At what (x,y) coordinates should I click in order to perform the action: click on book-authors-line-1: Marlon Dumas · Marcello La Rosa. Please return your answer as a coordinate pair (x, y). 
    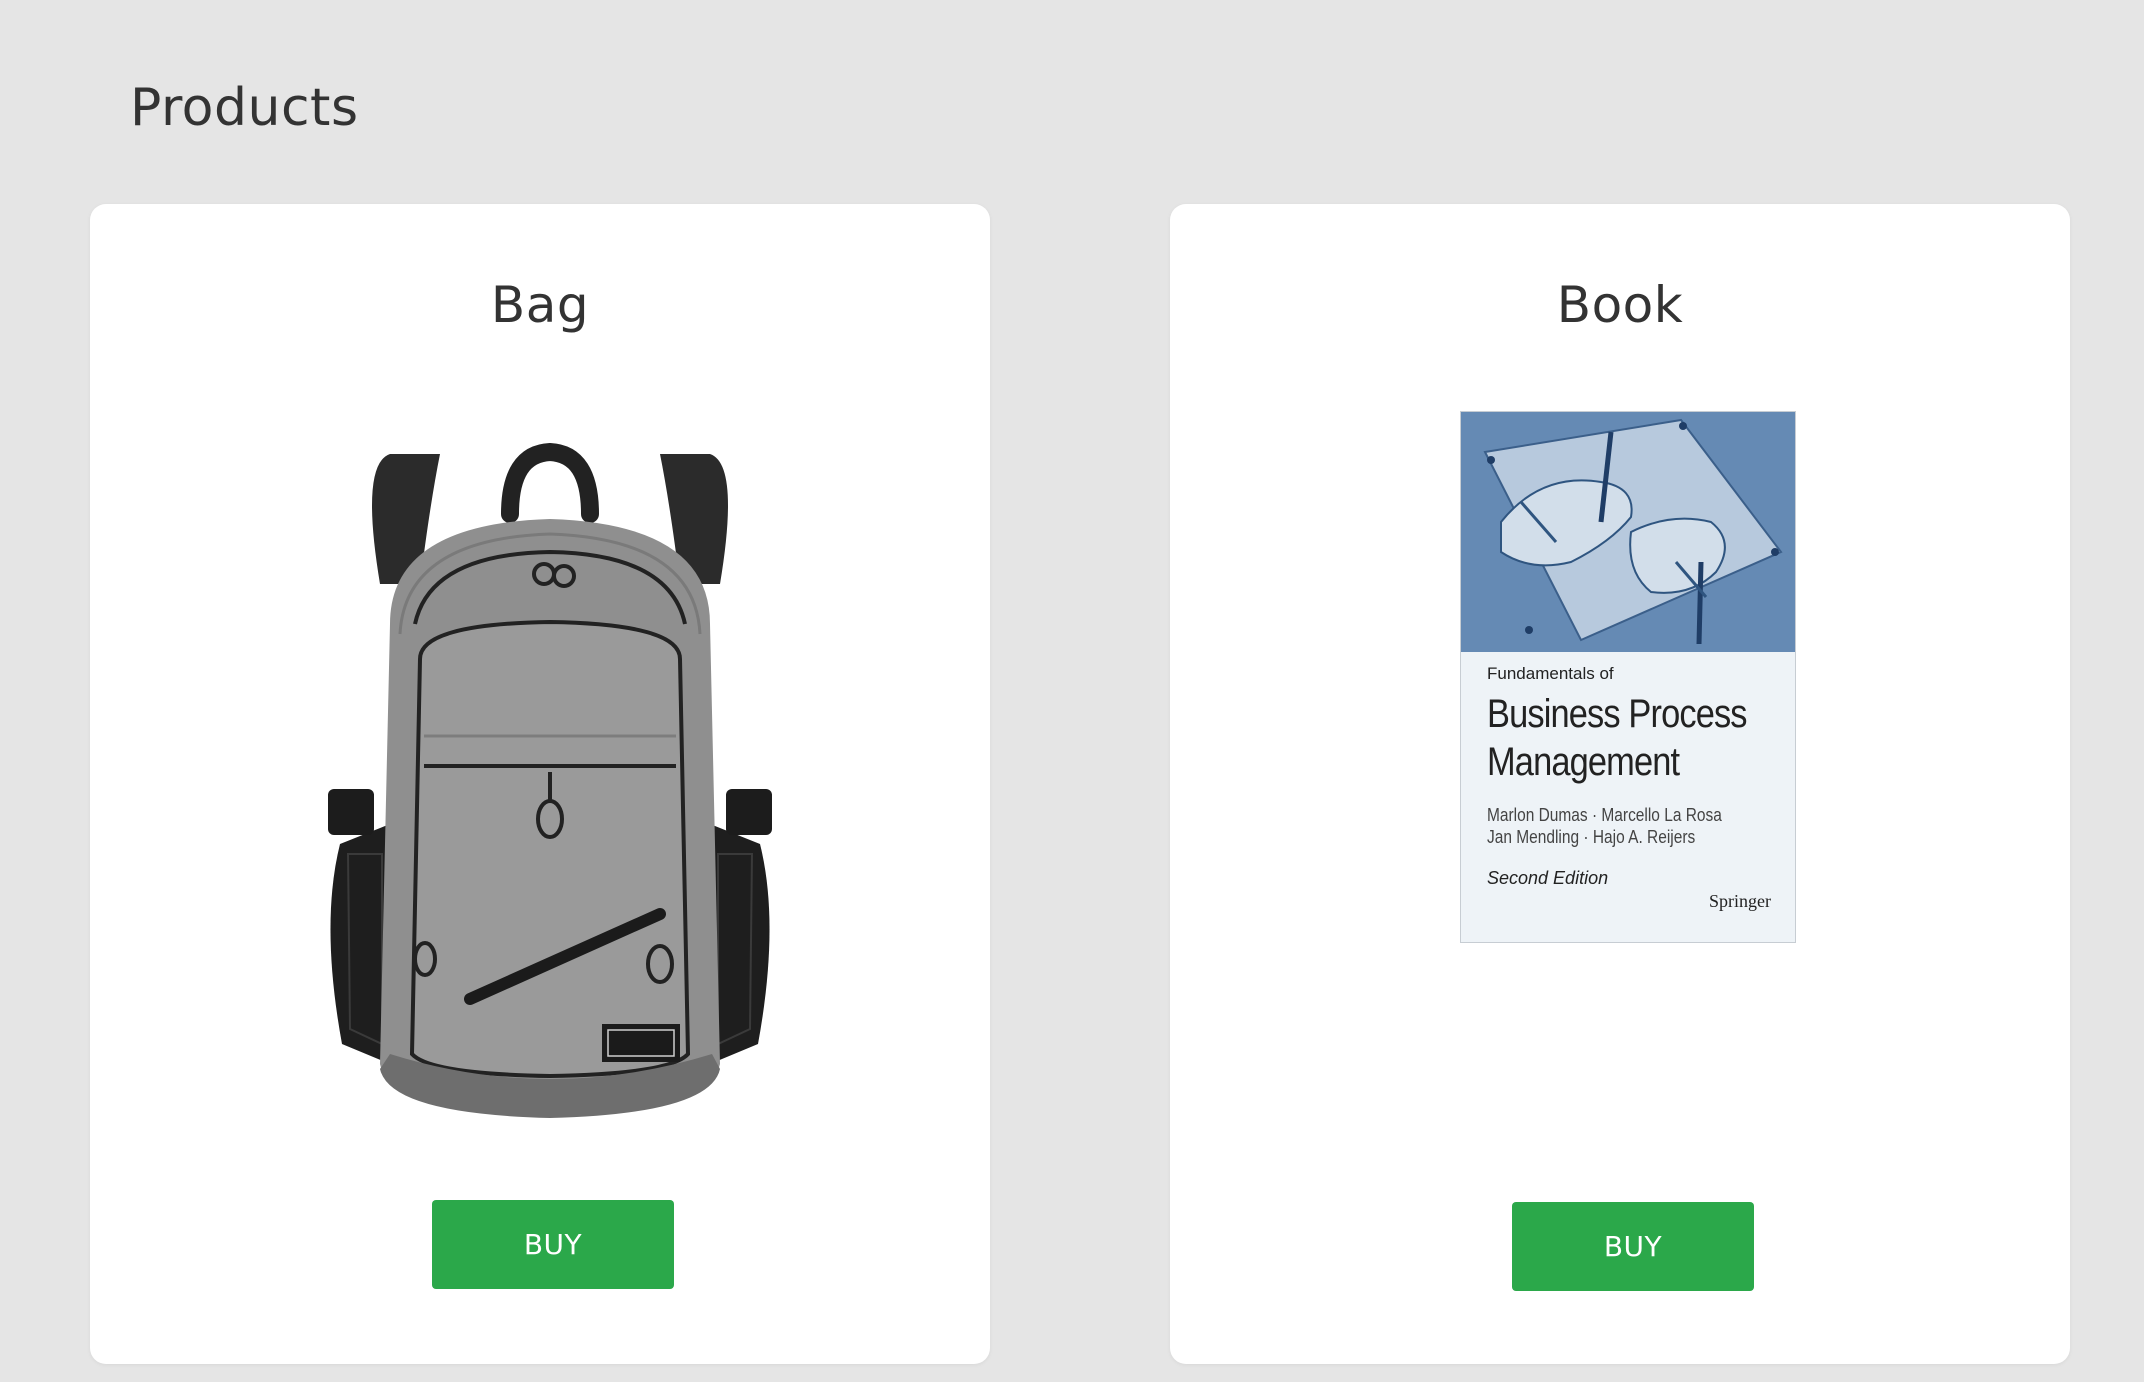
    Looking at the image, I should click on (1604, 815).